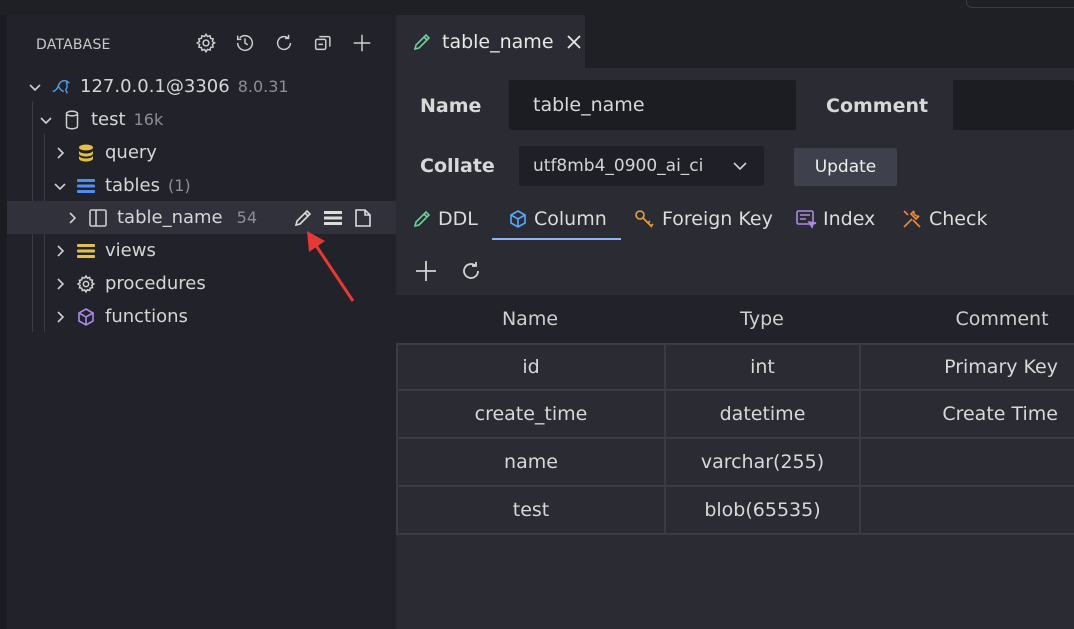 The height and width of the screenshot is (629, 1074). Describe the element at coordinates (806, 219) in the screenshot. I see `index-icon` at that location.